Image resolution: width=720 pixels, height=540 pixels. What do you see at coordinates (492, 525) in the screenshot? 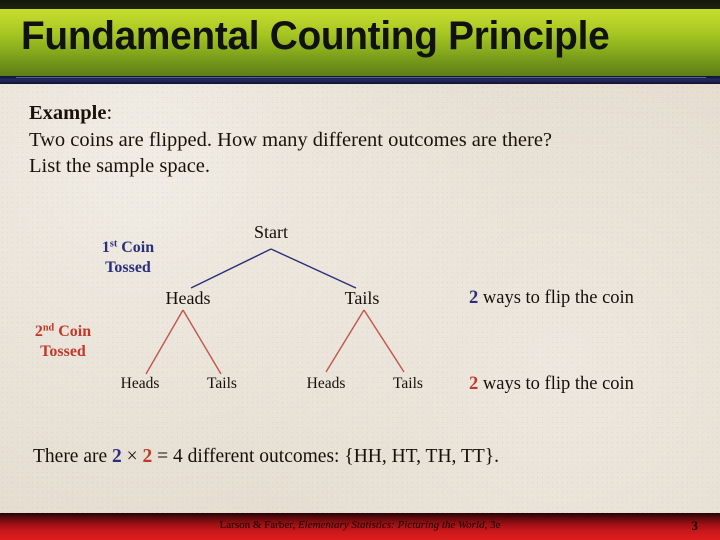
I see `footer-edition: , 3e` at bounding box center [492, 525].